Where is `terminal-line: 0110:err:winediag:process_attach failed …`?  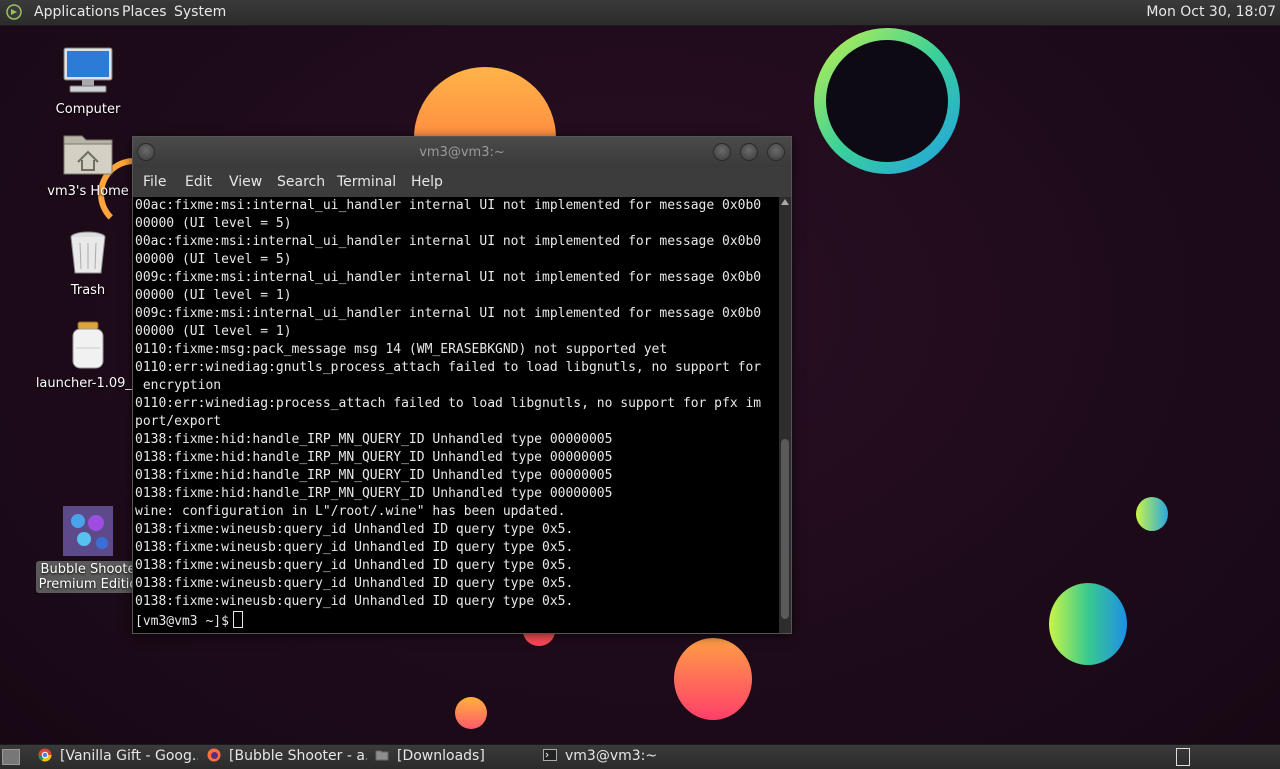 terminal-line: 0110:err:winediag:process_attach failed … is located at coordinates (448, 403).